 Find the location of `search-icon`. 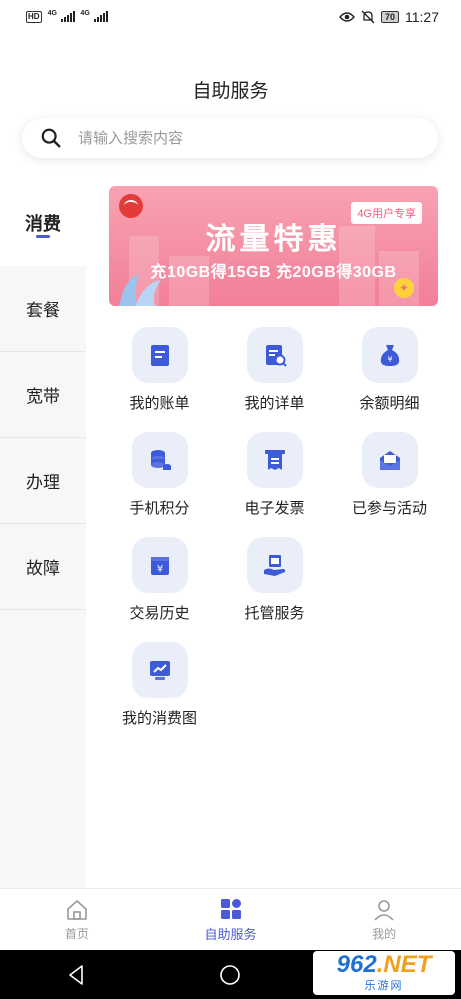

search-icon is located at coordinates (51, 138).